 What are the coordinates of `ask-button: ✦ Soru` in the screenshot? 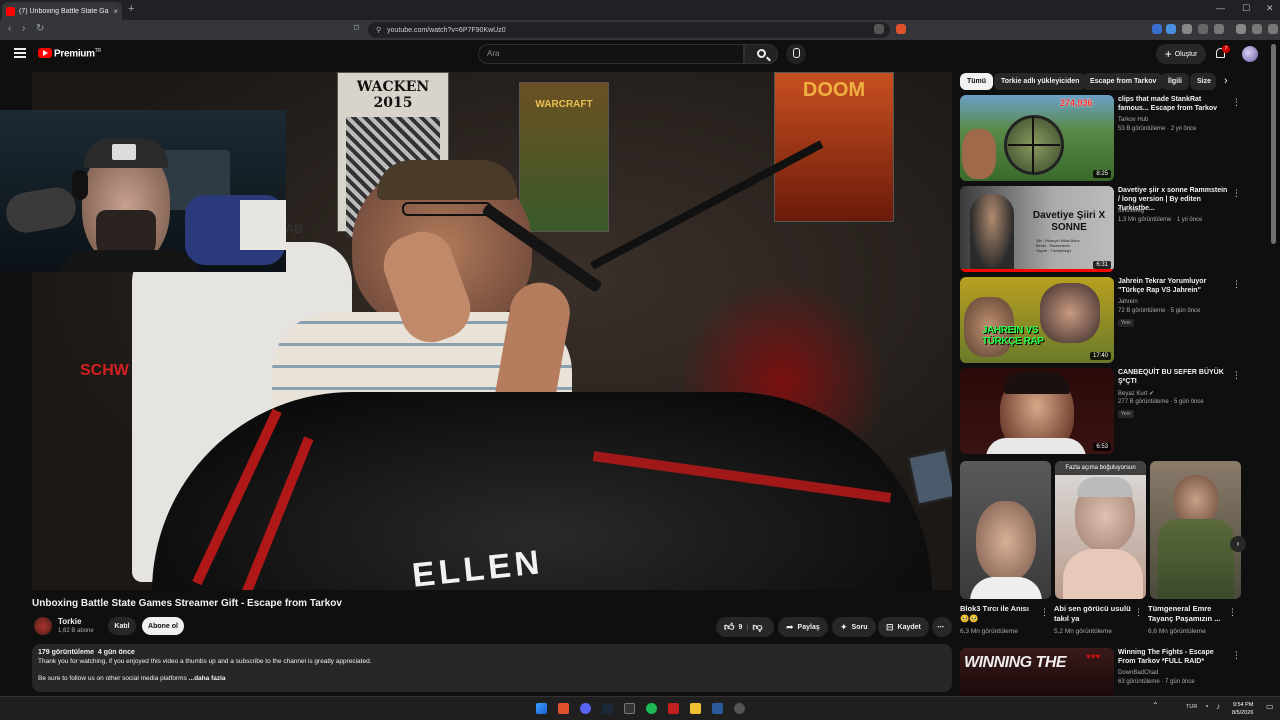 It's located at (854, 627).